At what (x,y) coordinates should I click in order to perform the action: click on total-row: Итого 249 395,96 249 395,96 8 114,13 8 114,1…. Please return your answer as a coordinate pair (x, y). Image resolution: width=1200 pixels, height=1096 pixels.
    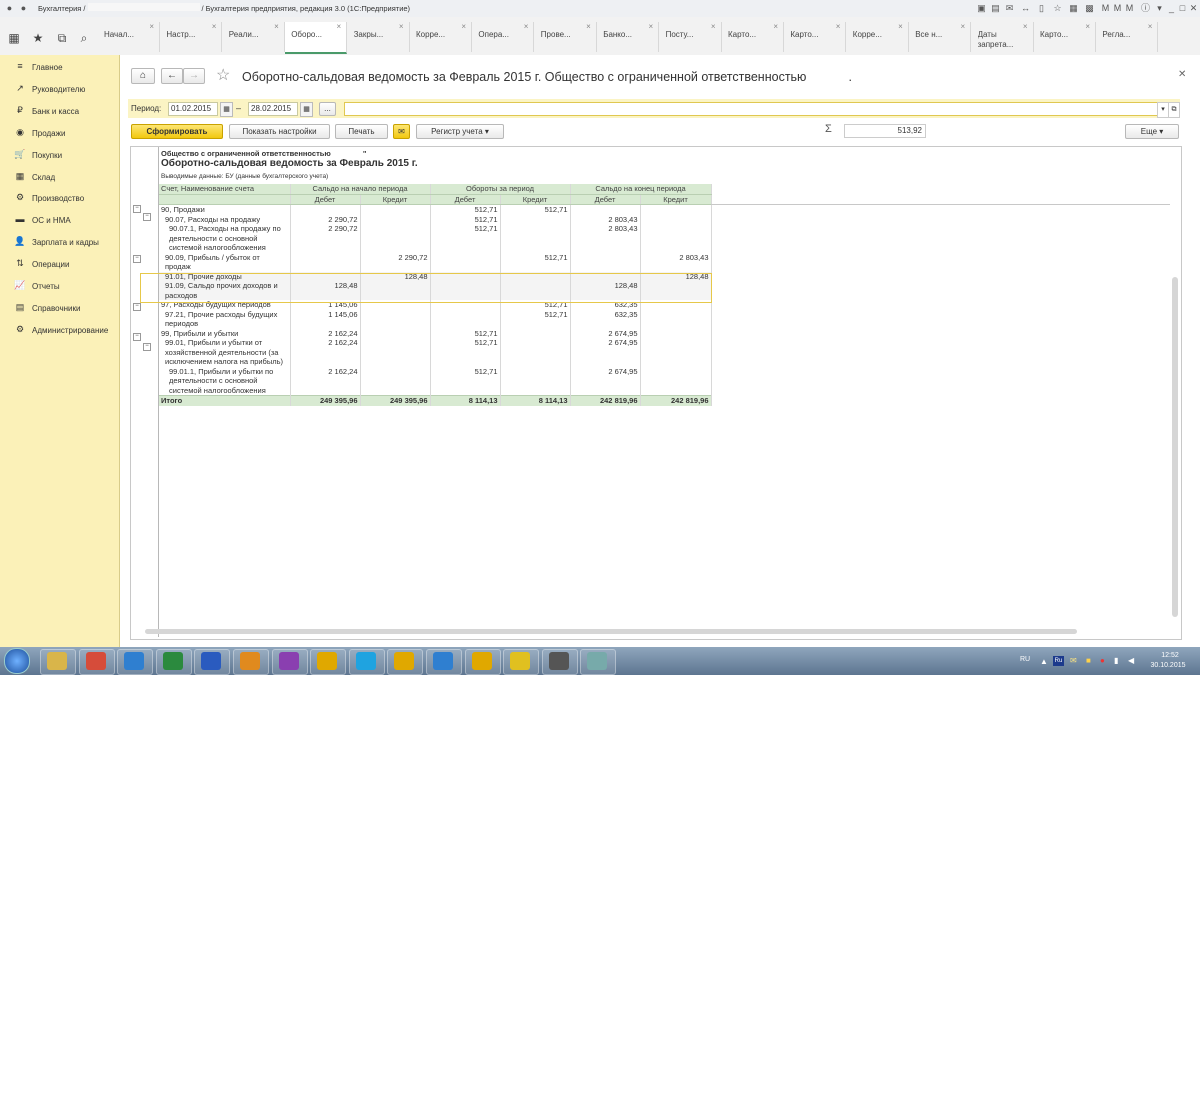
    Looking at the image, I should click on (435, 400).